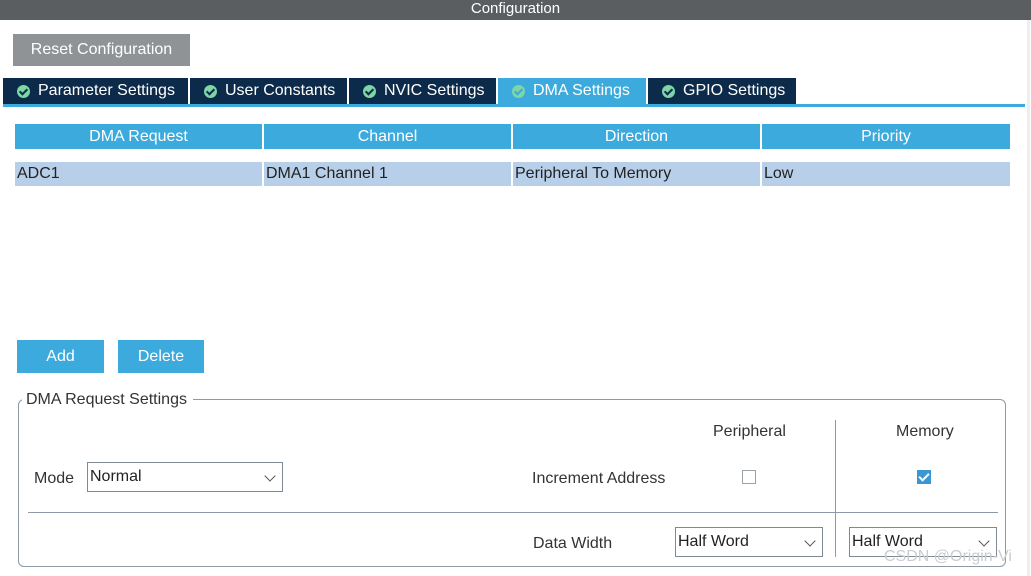 The height and width of the screenshot is (576, 1031). Describe the element at coordinates (185, 477) in the screenshot. I see `mode-select: Normal` at that location.